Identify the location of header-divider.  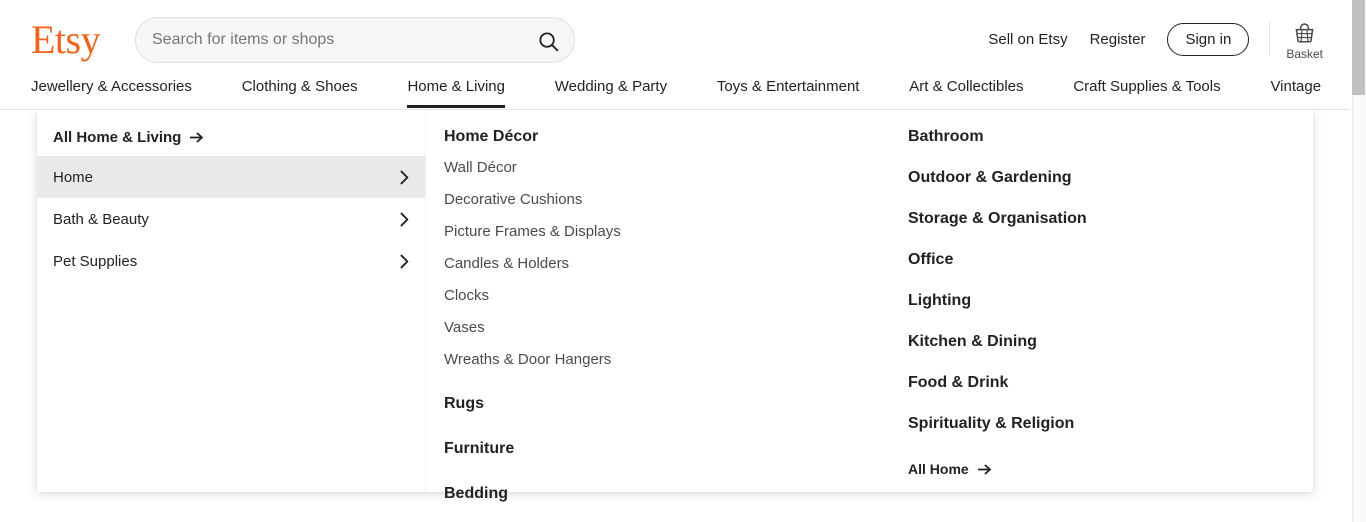
(1270, 39).